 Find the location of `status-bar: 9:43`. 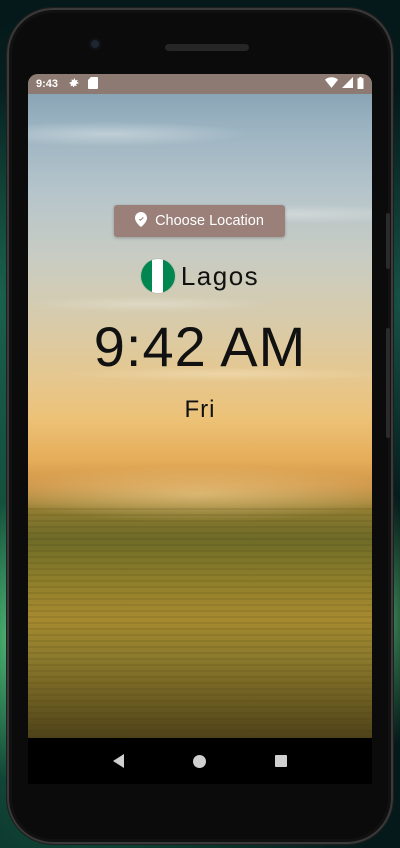

status-bar: 9:43 is located at coordinates (200, 84).